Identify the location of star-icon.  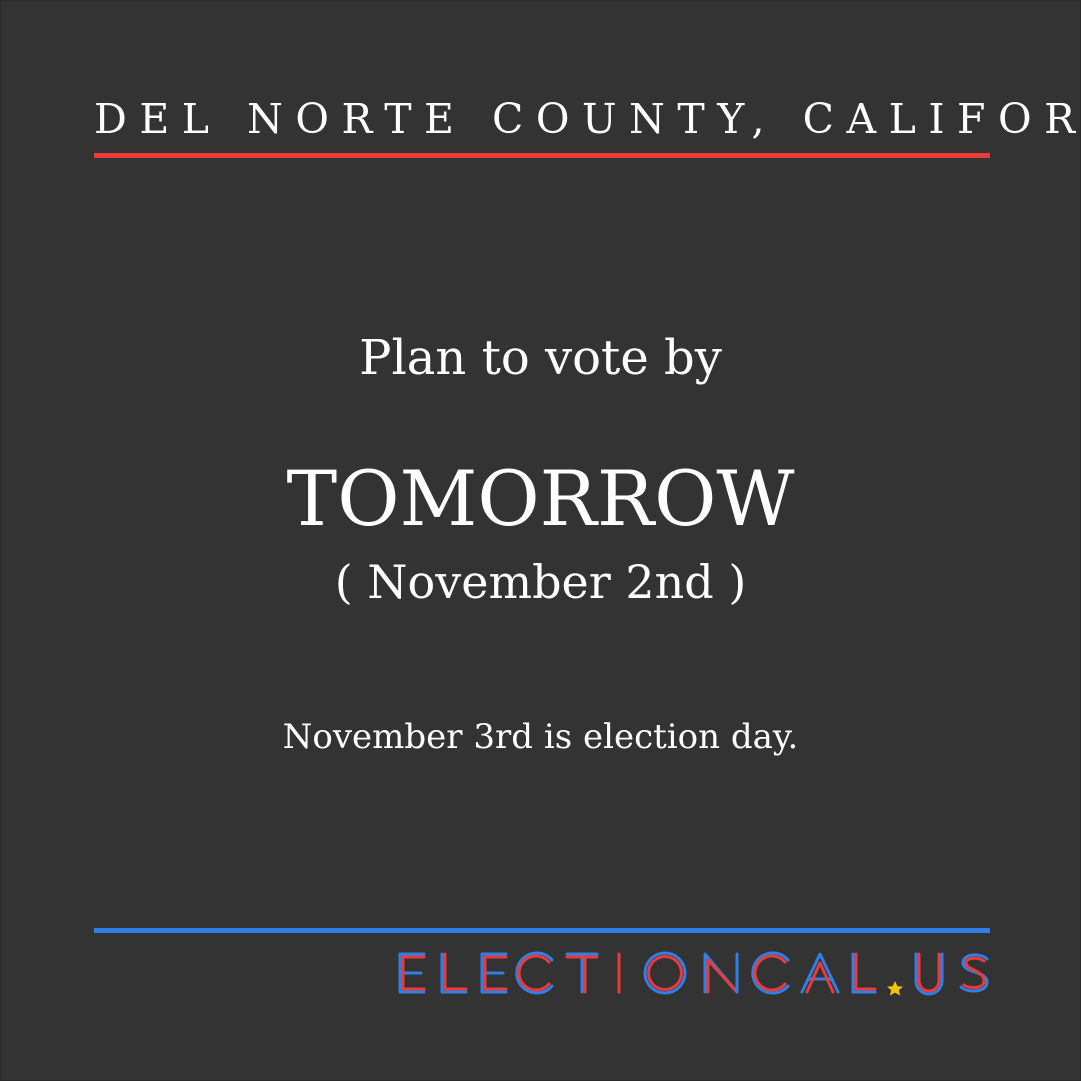
(895, 988).